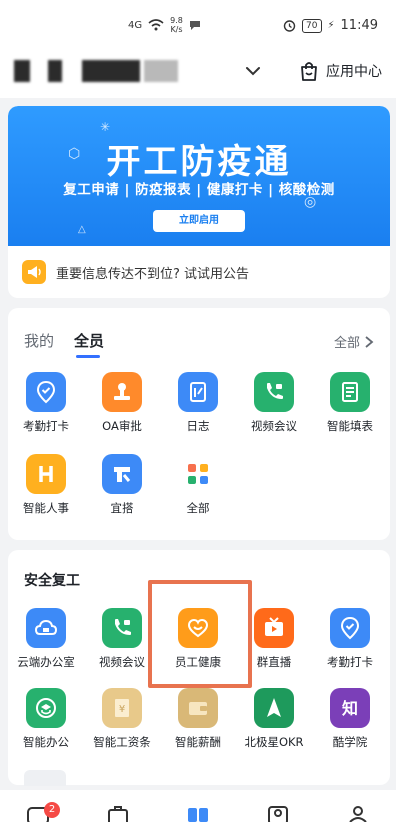 The width and height of the screenshot is (396, 822). I want to click on profile-nav-icon, so click(358, 813).